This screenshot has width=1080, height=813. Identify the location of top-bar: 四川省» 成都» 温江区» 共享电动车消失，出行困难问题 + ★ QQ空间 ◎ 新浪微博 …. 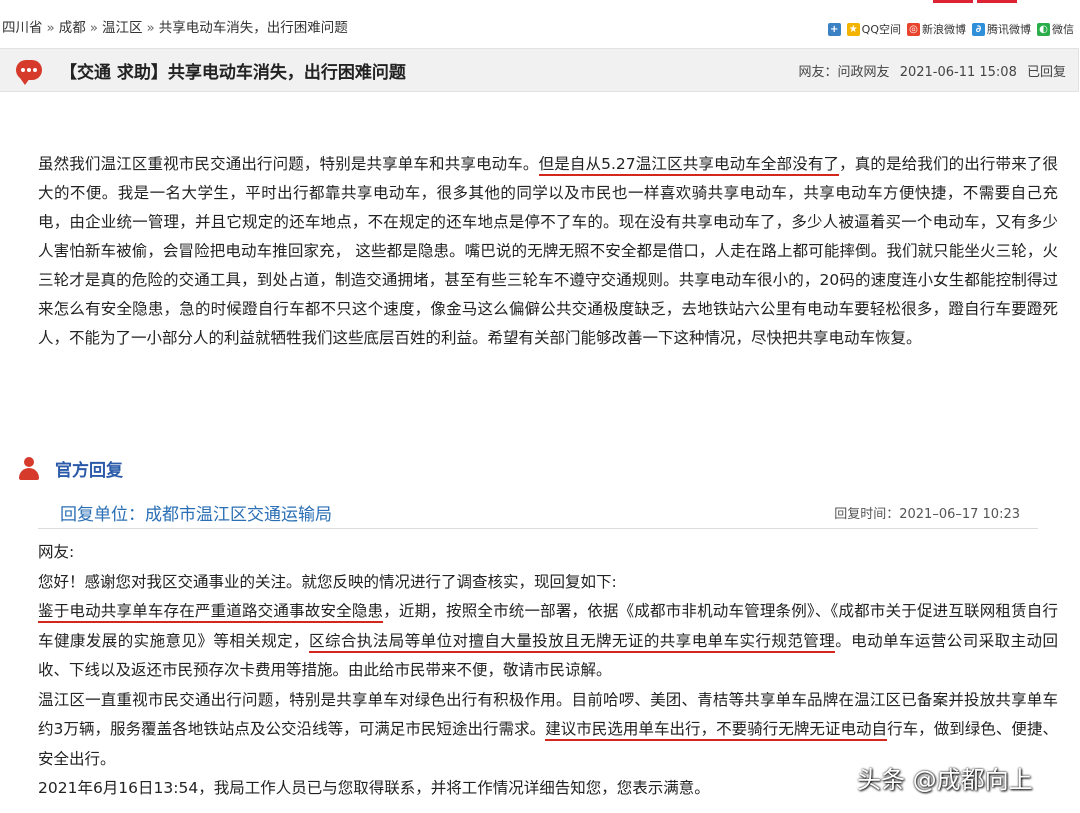
(540, 23).